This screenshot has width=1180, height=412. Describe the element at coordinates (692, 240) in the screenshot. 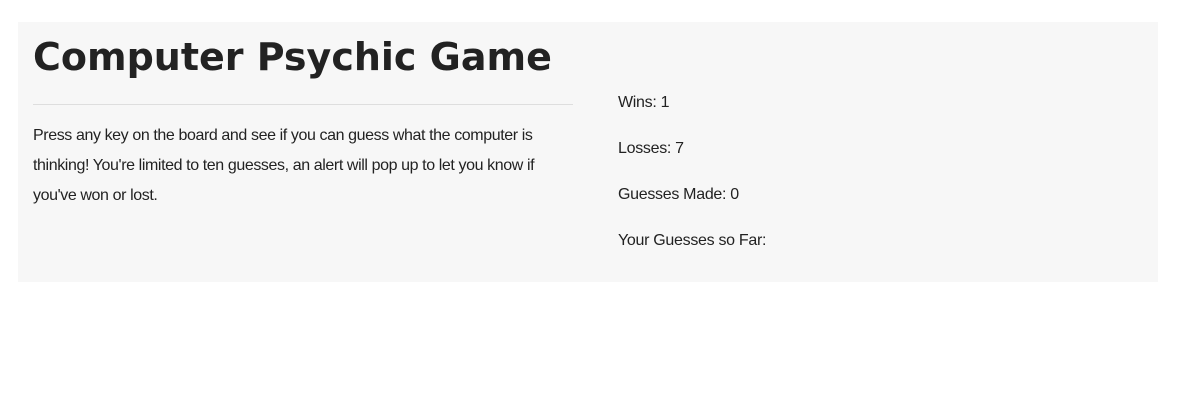

I see `guesses-so-far: Your Guesses so Far:` at that location.